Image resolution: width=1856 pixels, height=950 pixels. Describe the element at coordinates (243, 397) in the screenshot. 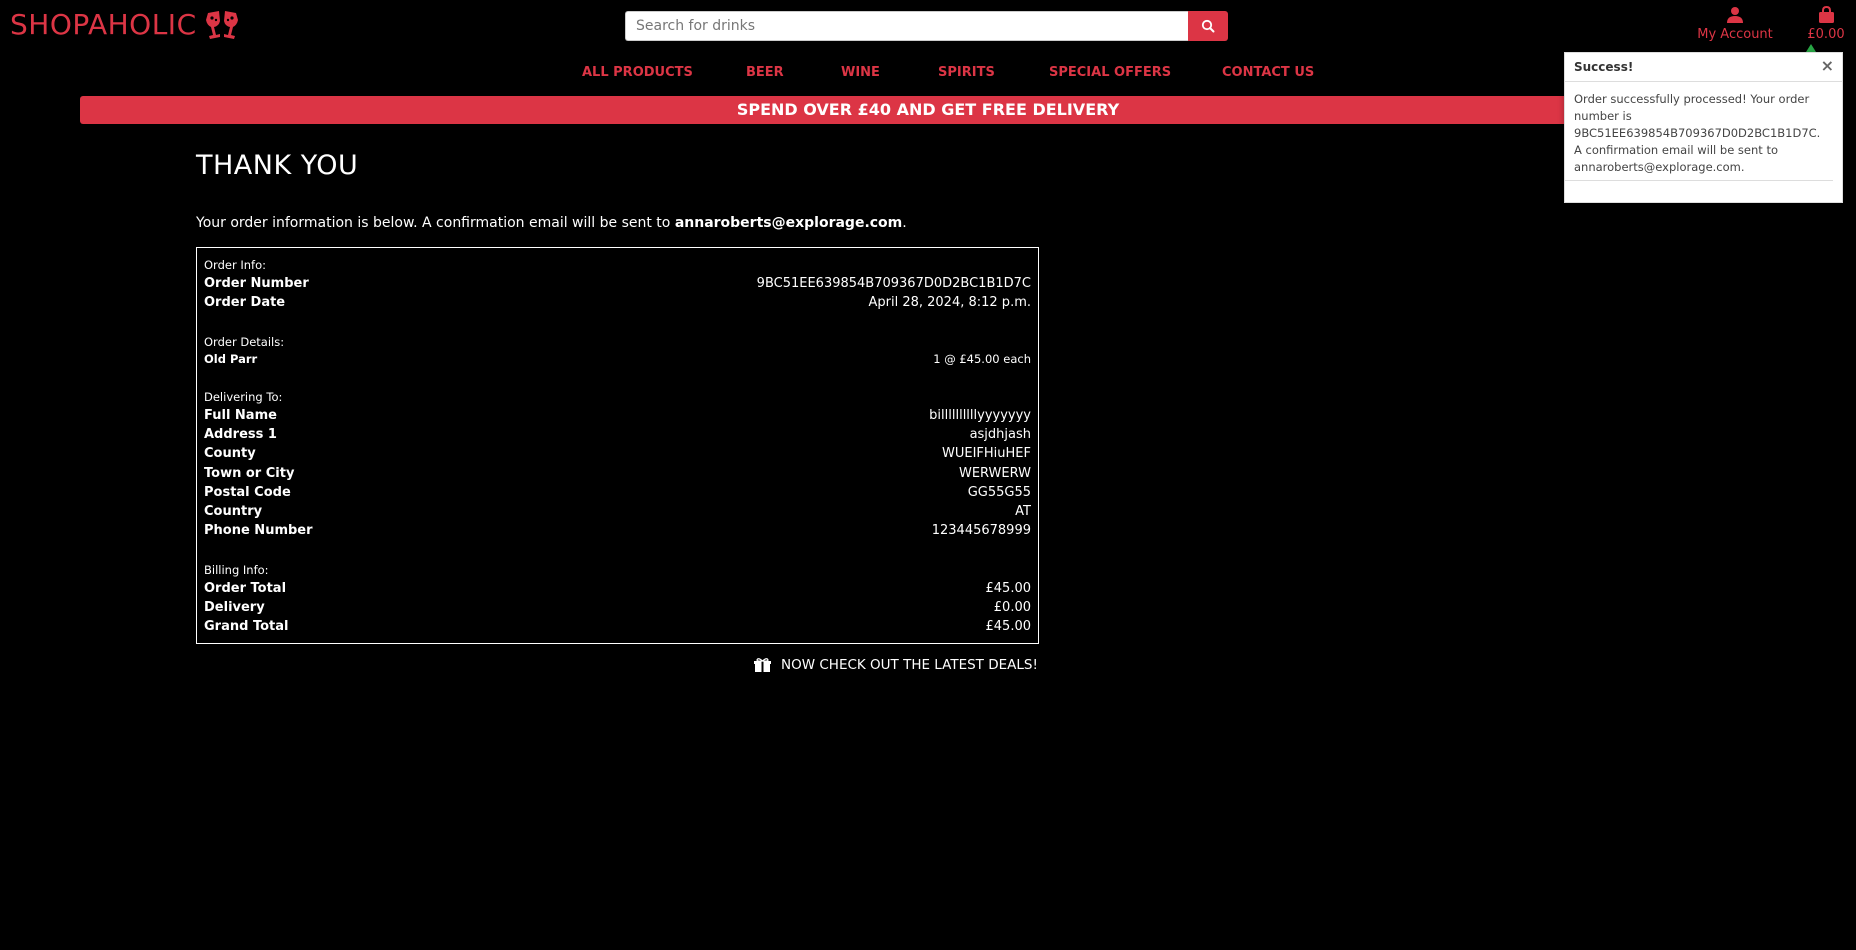

I see `delivering-to-heading: Delivering To:` at that location.